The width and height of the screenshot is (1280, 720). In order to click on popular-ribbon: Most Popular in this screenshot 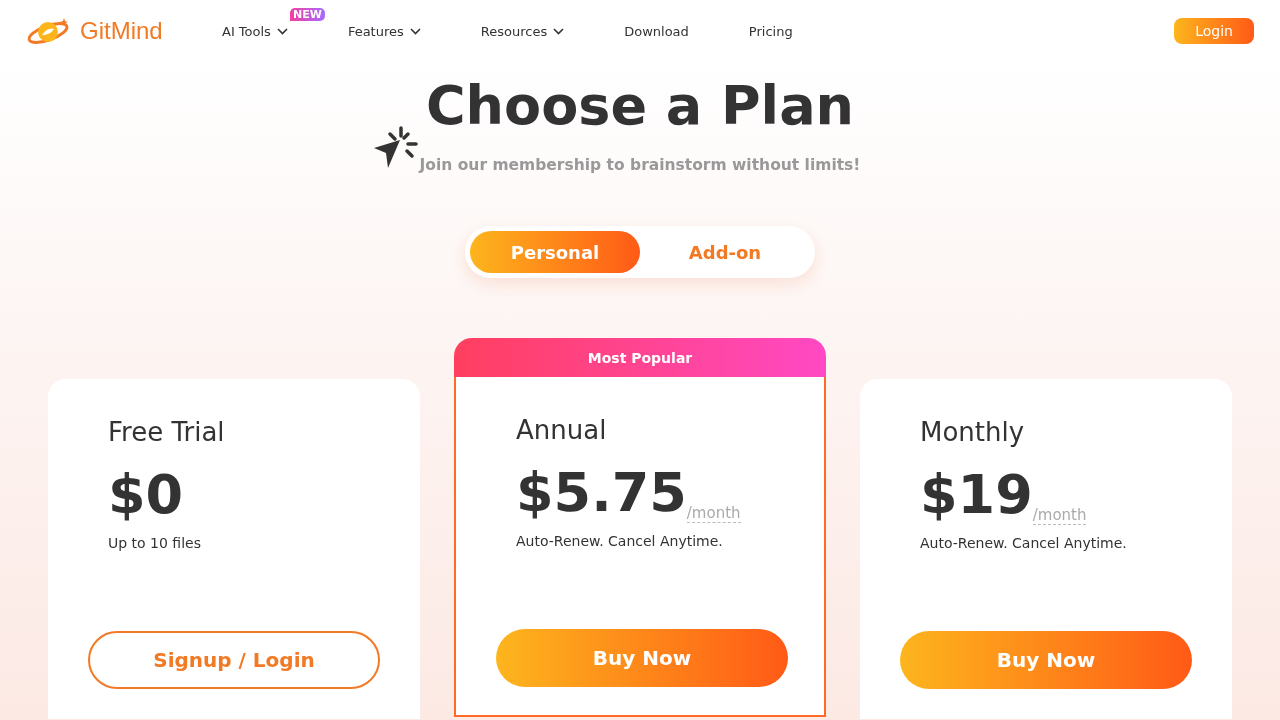, I will do `click(640, 357)`.